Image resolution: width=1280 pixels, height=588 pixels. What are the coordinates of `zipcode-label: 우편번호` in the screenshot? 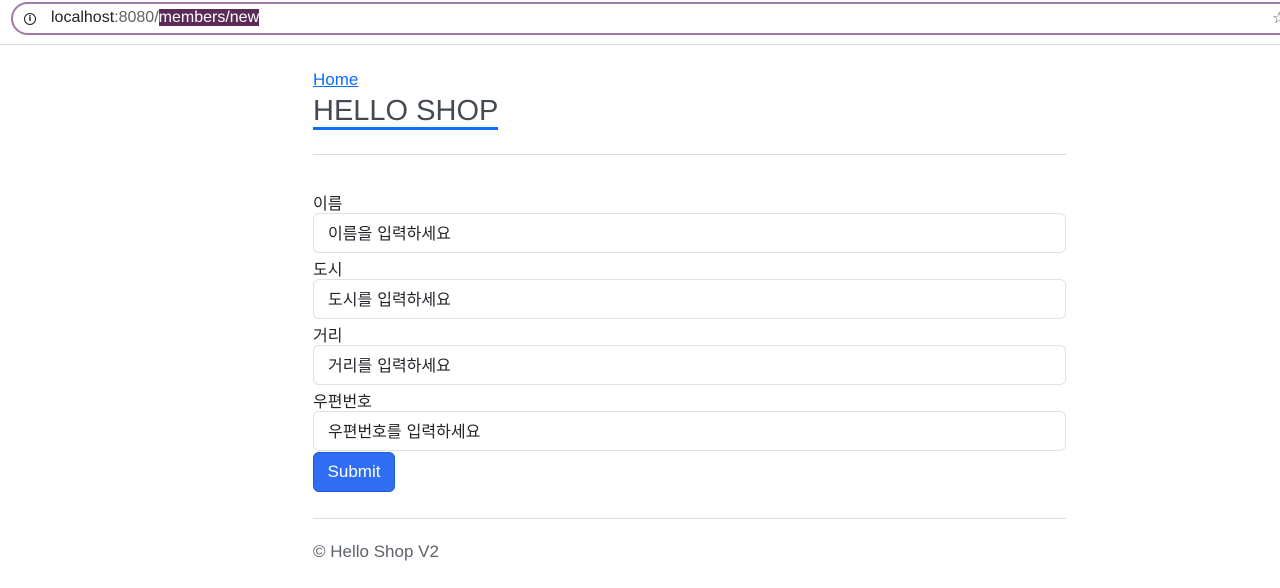 It's located at (342, 401).